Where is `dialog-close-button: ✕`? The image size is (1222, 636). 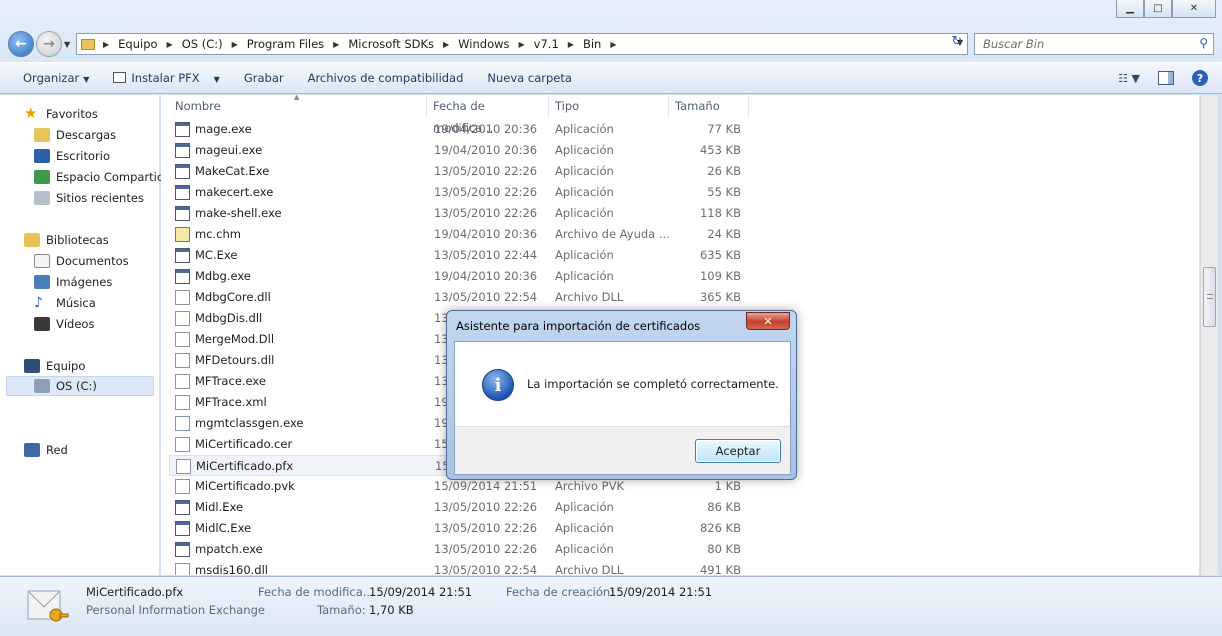
dialog-close-button: ✕ is located at coordinates (768, 321).